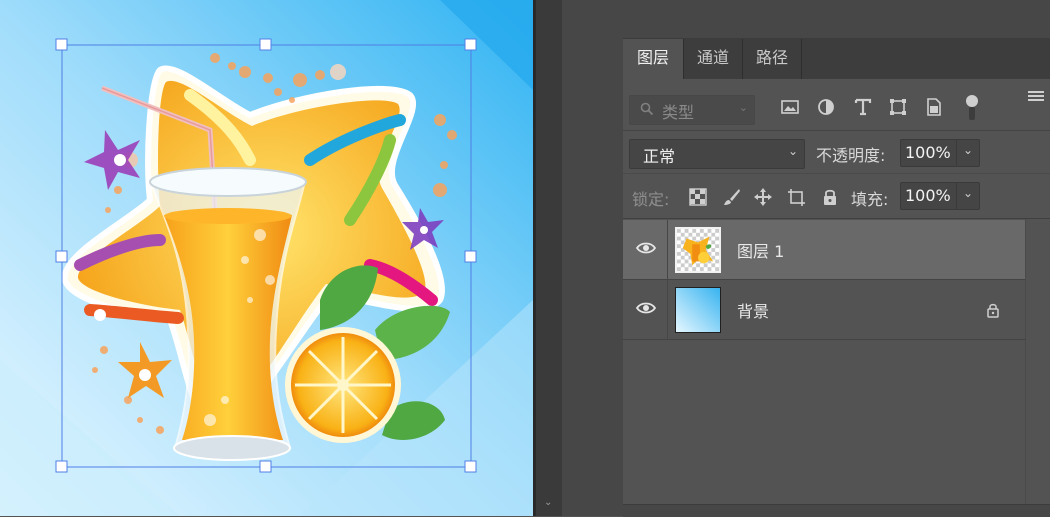 This screenshot has width=1050, height=517. I want to click on lock-artboard-icon, so click(796, 197).